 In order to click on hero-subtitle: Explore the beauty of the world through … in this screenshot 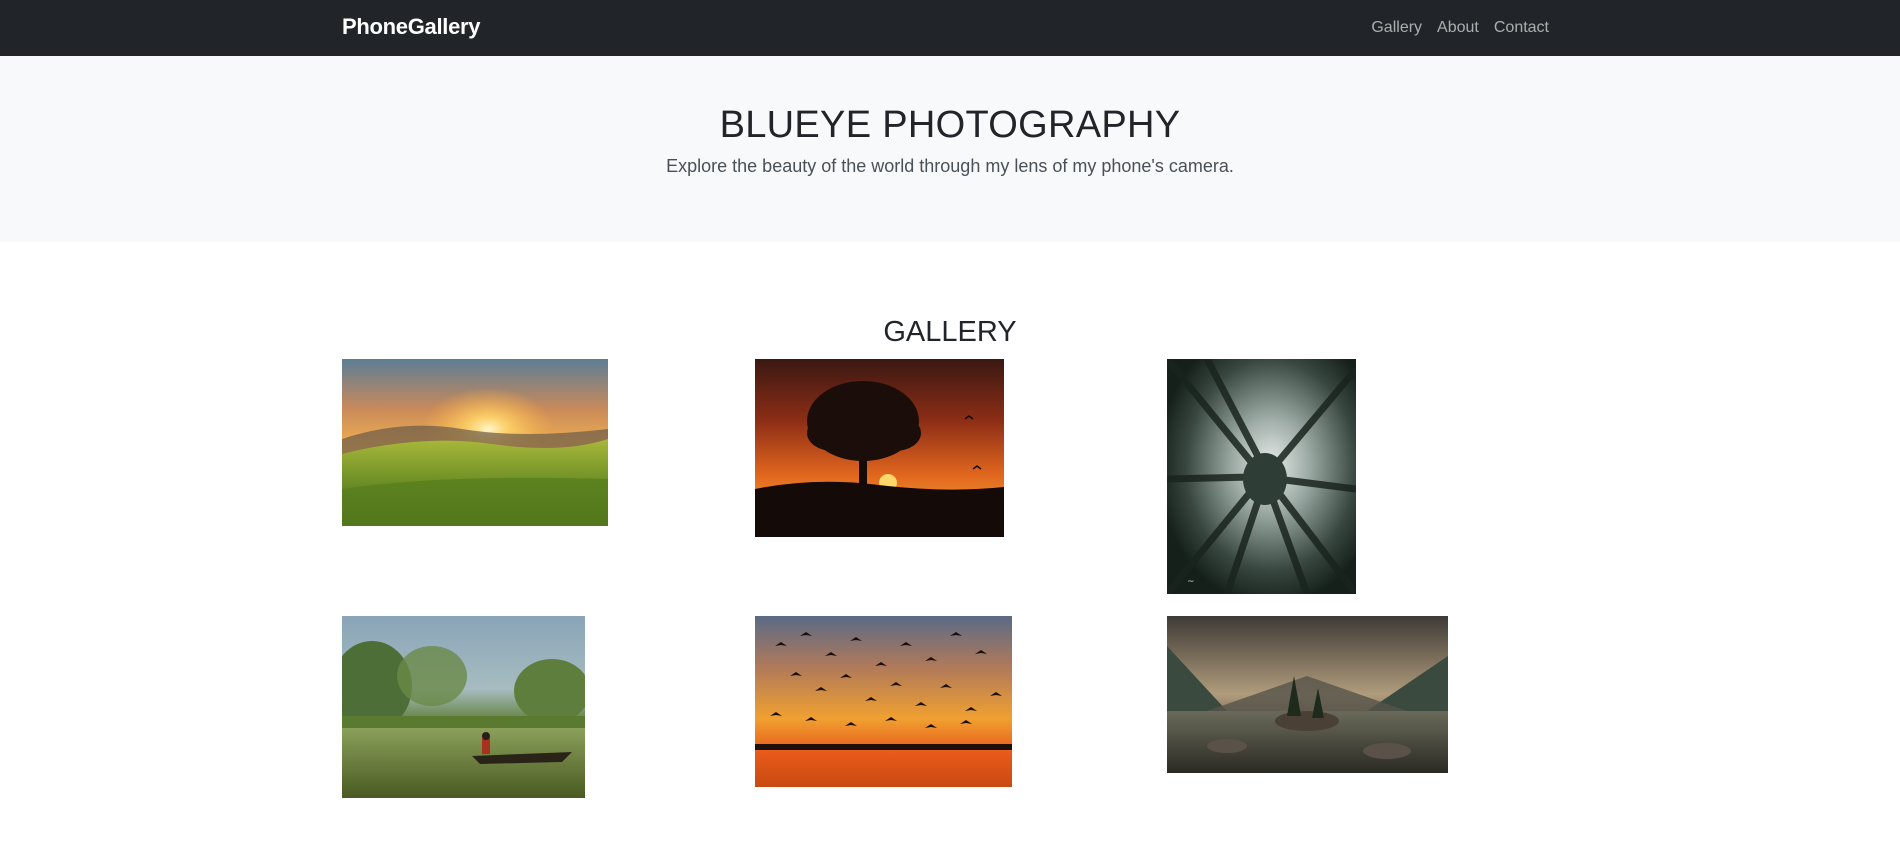, I will do `click(950, 166)`.